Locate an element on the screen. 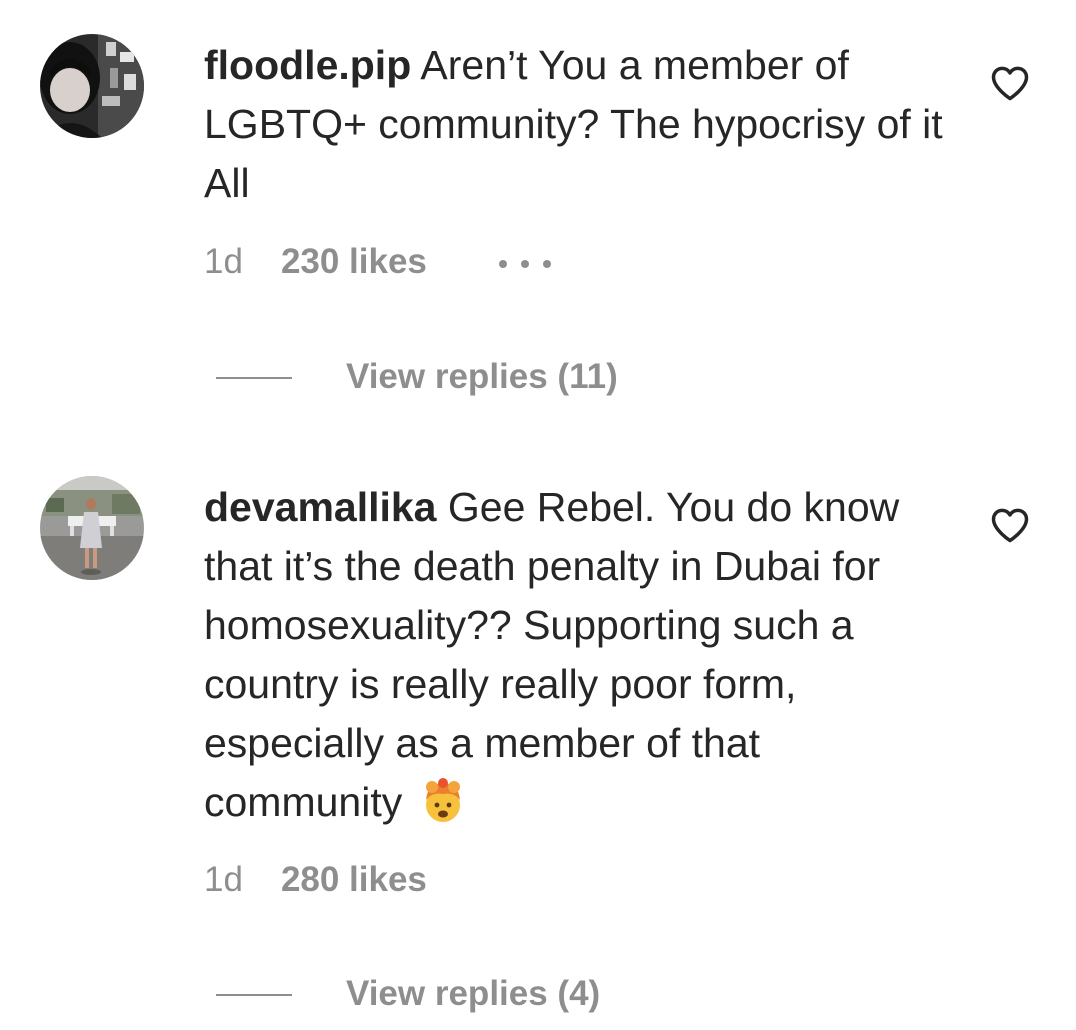  avatar is located at coordinates (92, 528).